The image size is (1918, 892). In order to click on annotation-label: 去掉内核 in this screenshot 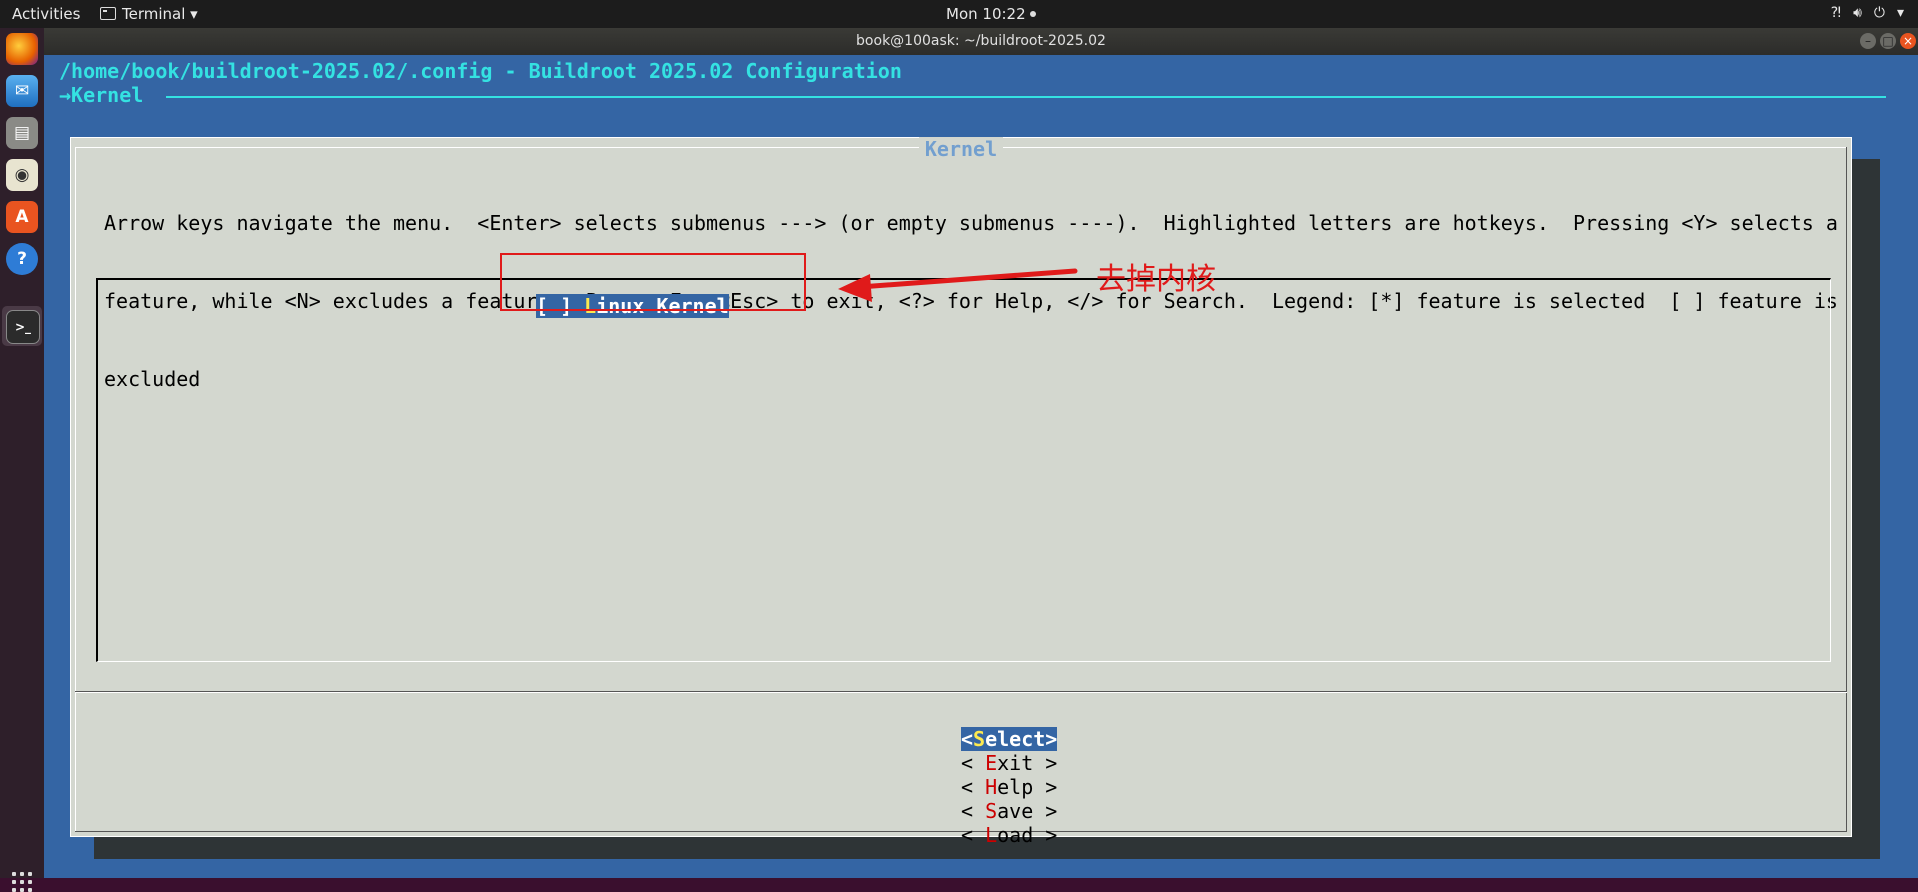, I will do `click(1156, 279)`.